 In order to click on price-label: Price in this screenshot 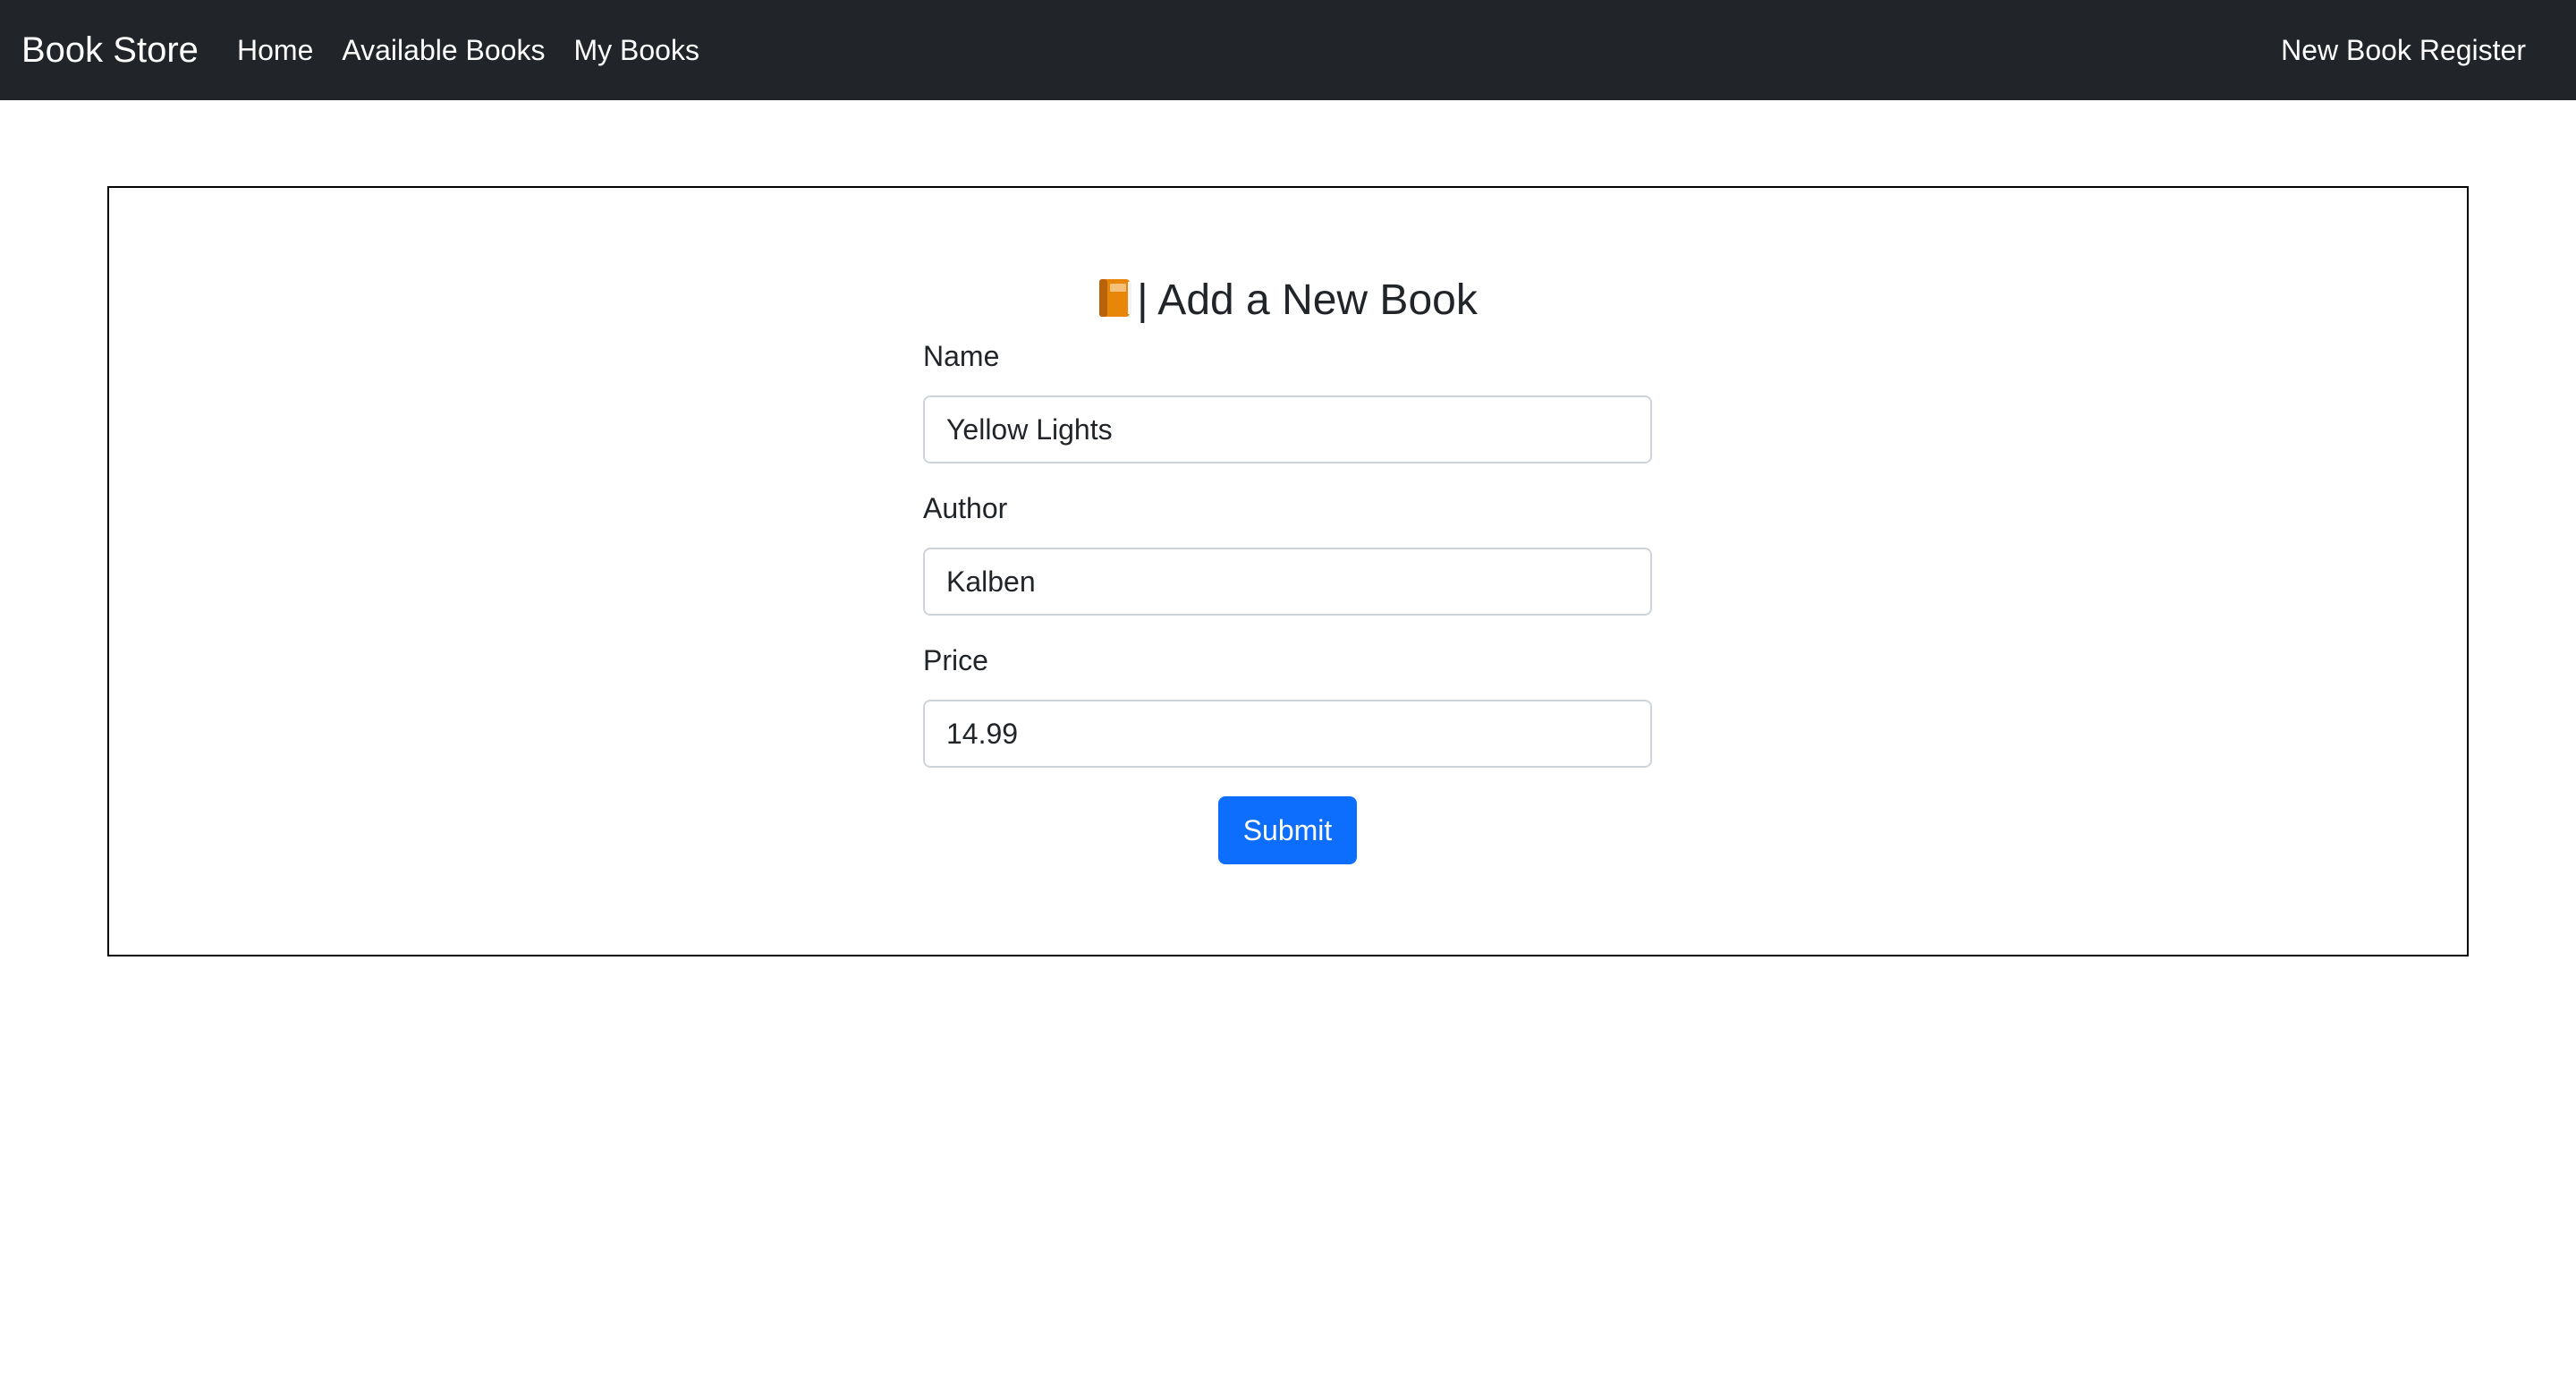, I will do `click(955, 660)`.